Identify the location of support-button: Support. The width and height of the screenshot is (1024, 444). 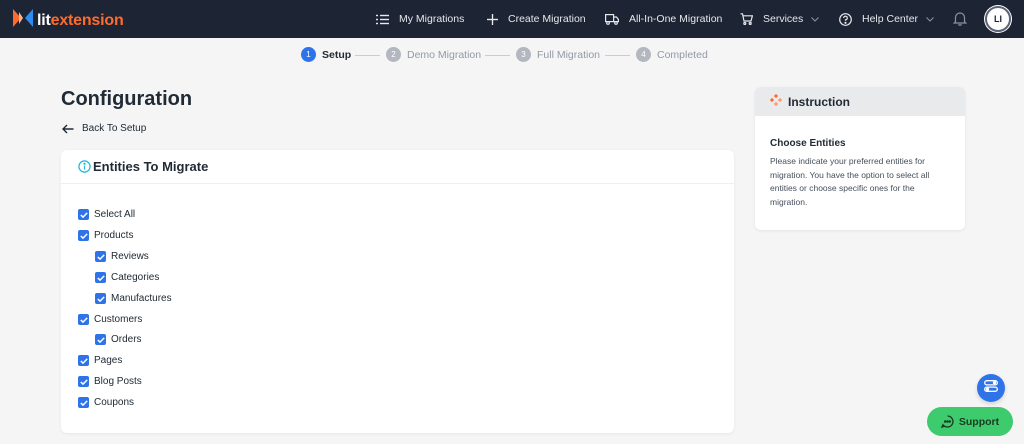
(970, 421).